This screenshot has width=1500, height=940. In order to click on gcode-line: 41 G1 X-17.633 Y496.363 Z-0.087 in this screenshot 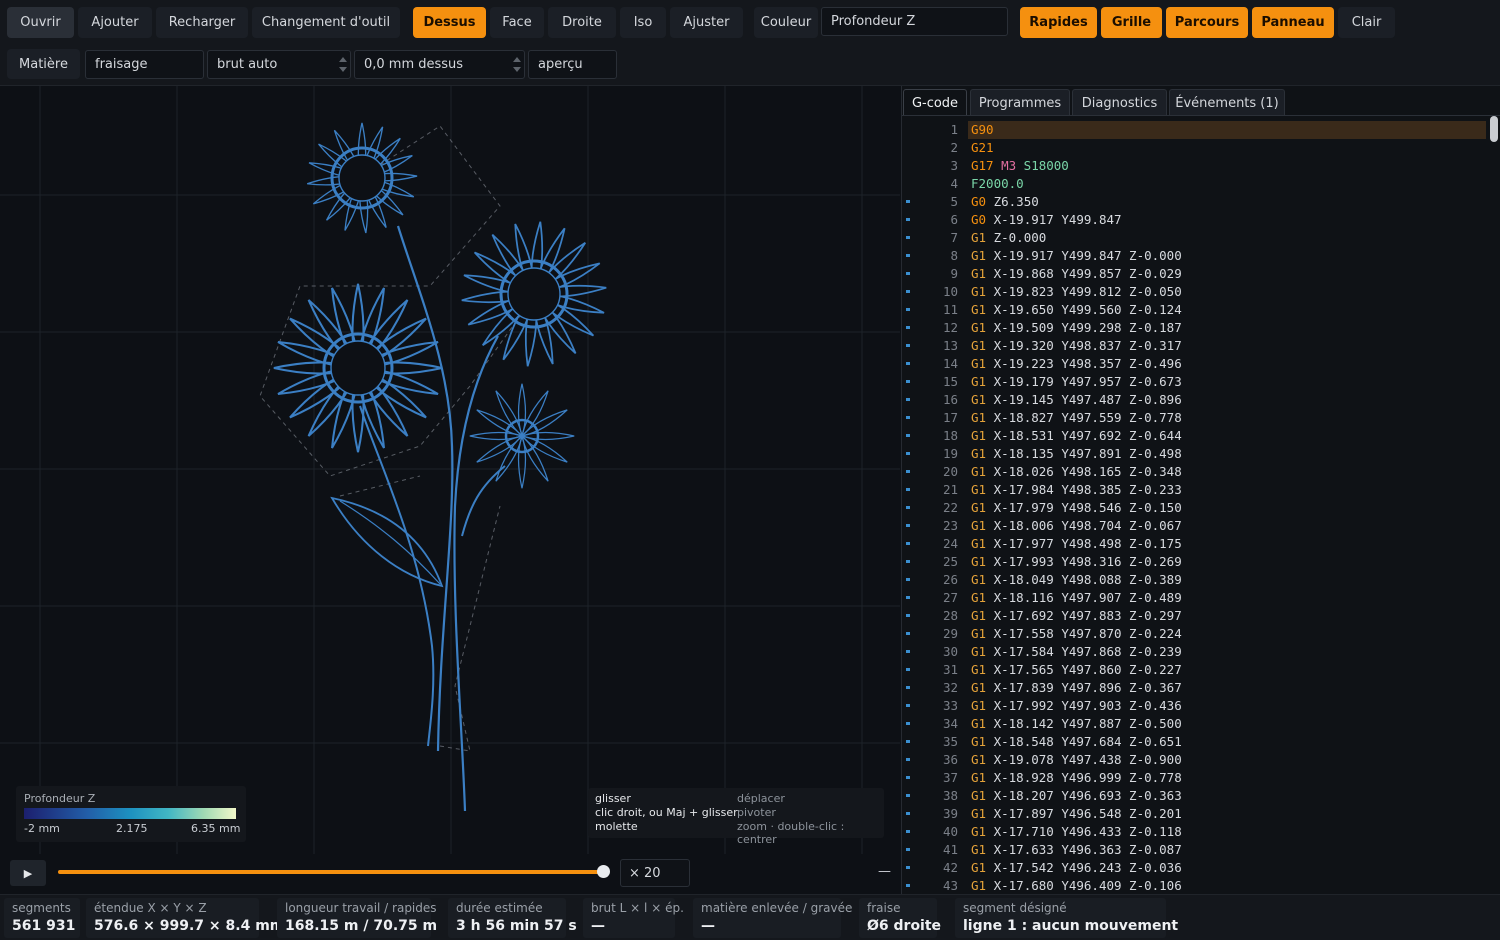, I will do `click(1195, 850)`.